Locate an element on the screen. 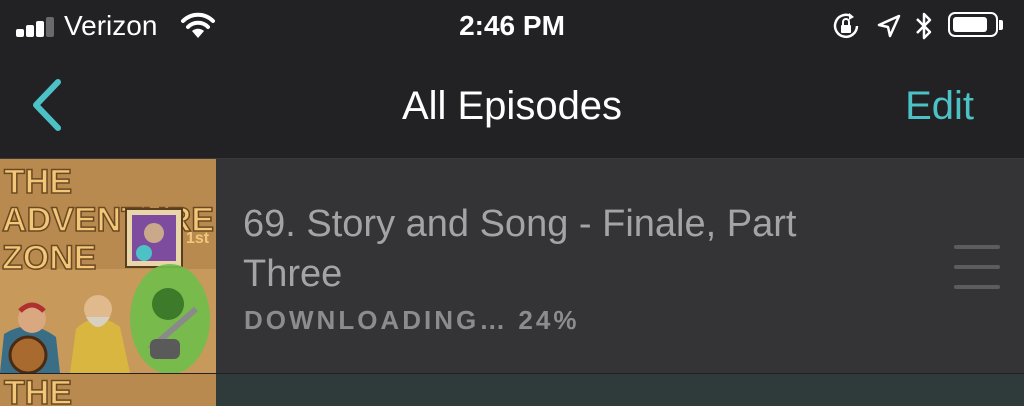  status-bar: Verizon 2:46 PM is located at coordinates (512, 27).